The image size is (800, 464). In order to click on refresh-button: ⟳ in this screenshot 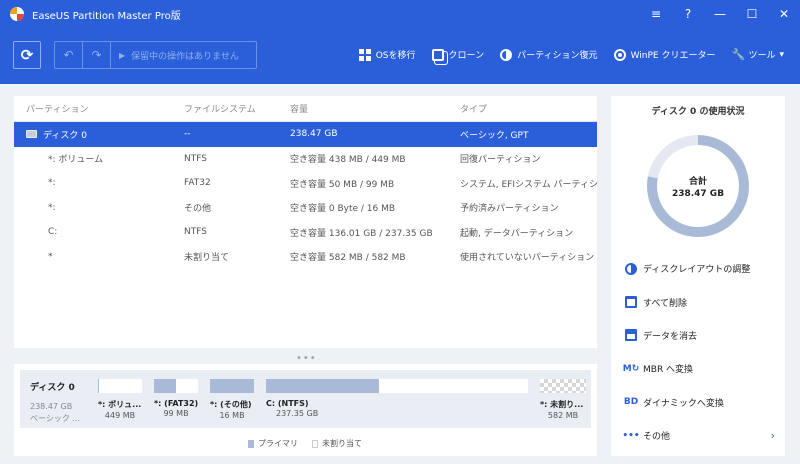, I will do `click(27, 55)`.